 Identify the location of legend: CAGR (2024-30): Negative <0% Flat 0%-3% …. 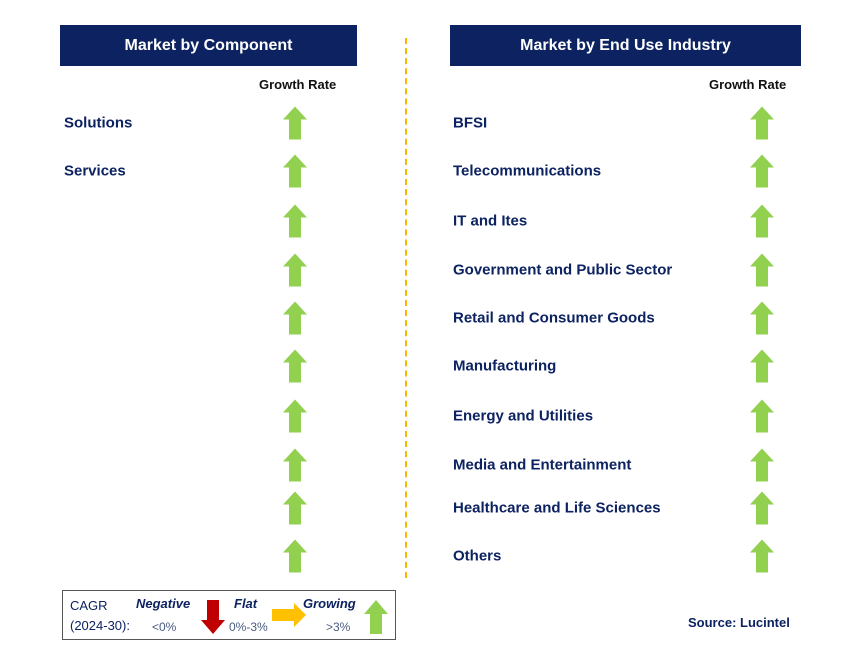
(229, 615).